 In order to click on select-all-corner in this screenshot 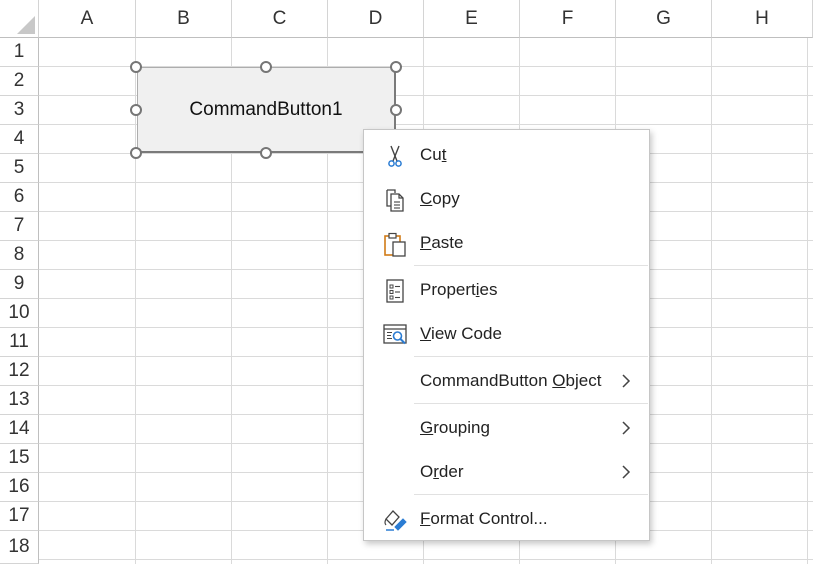, I will do `click(19, 19)`.